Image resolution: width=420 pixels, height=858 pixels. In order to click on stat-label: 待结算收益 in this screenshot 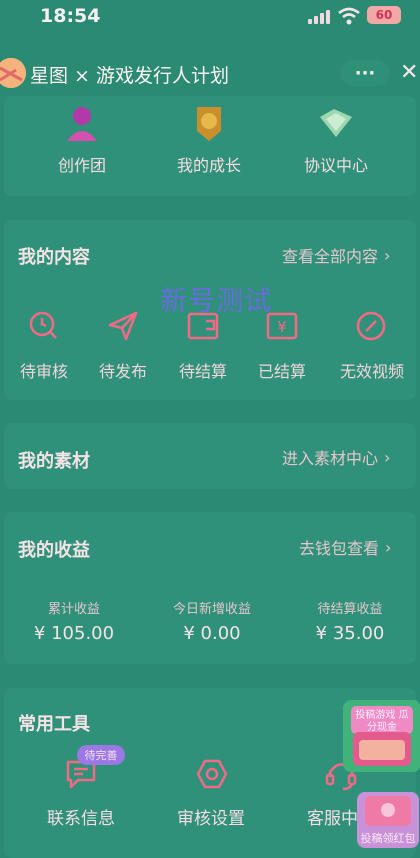, I will do `click(350, 609)`.